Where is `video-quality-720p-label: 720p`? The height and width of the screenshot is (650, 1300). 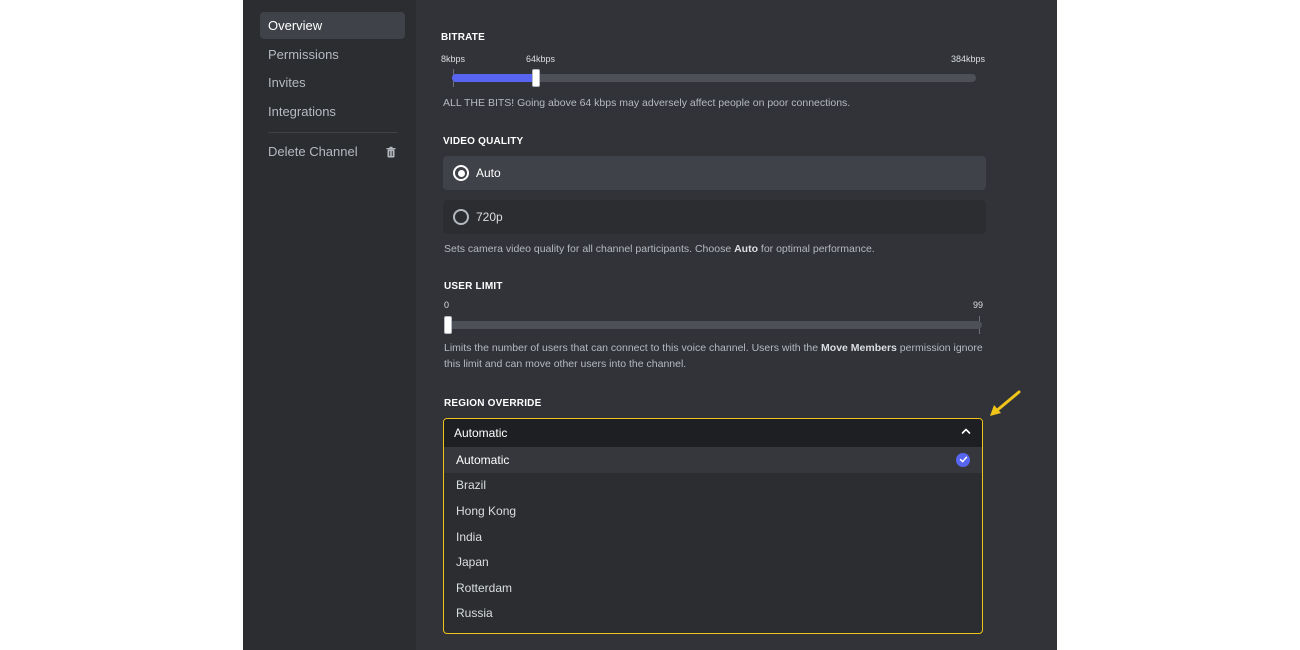
video-quality-720p-label: 720p is located at coordinates (489, 217).